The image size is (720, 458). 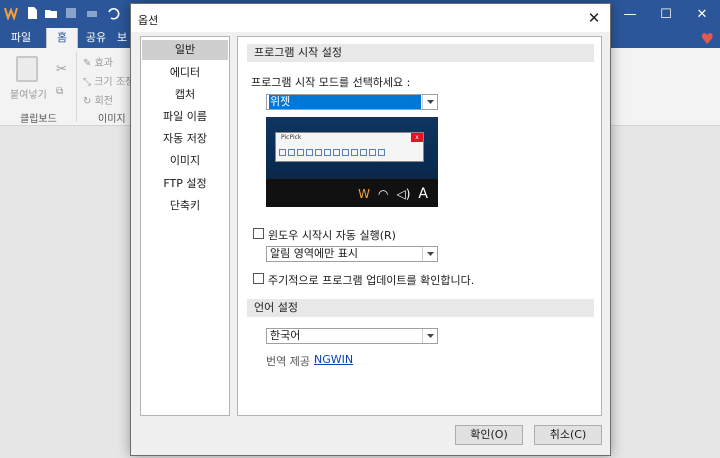 What do you see at coordinates (21, 38) in the screenshot?
I see `tab-file: 파일` at bounding box center [21, 38].